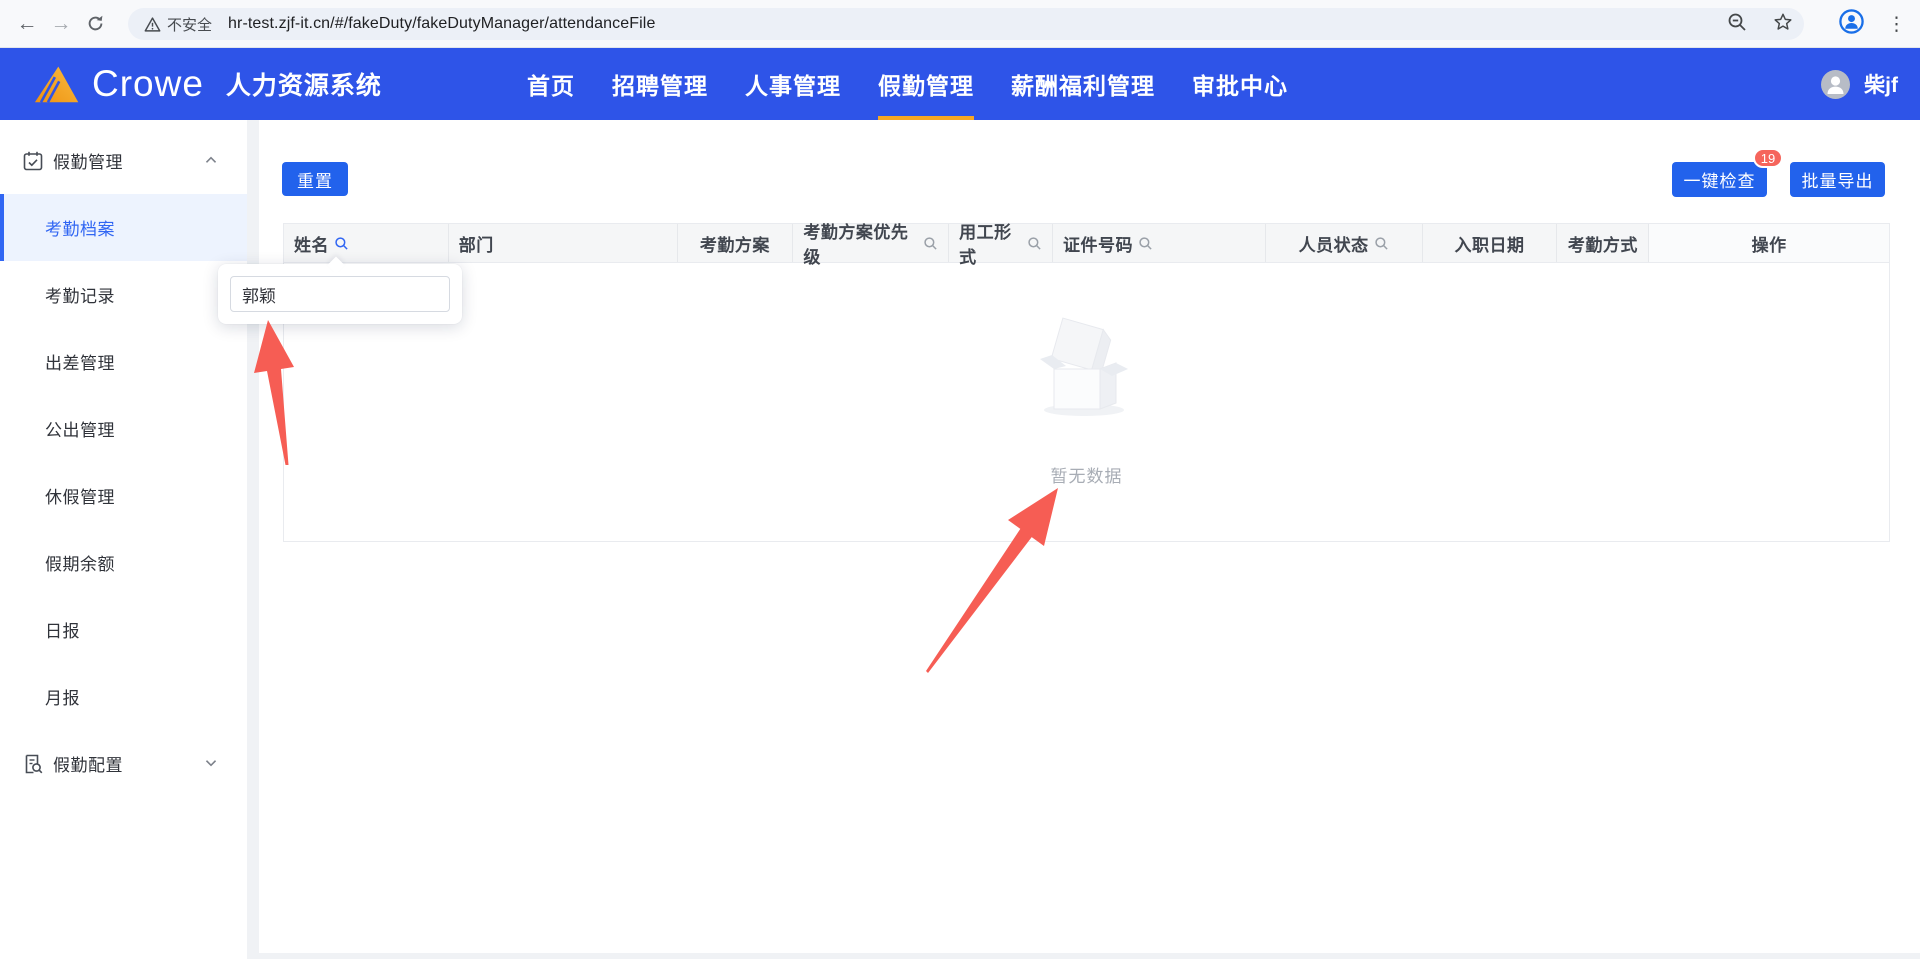 Image resolution: width=1920 pixels, height=959 pixels. Describe the element at coordinates (253, 539) in the screenshot. I see `sidebar-divider` at that location.